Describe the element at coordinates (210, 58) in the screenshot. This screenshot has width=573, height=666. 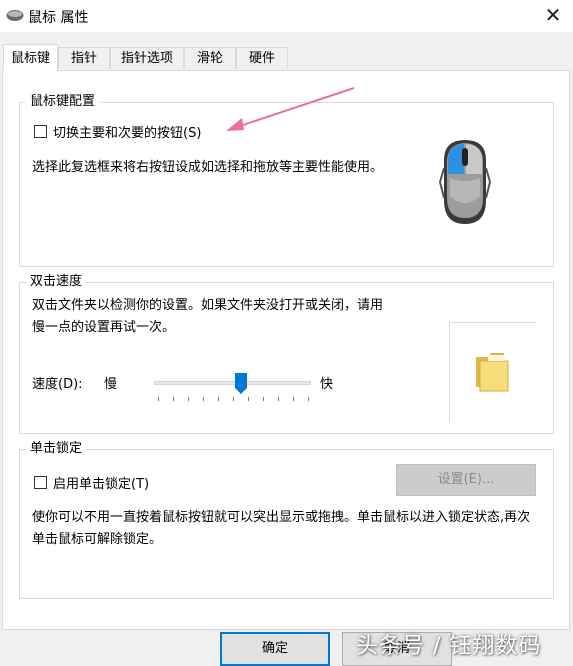
I see `tab-wheel: 滑轮` at that location.